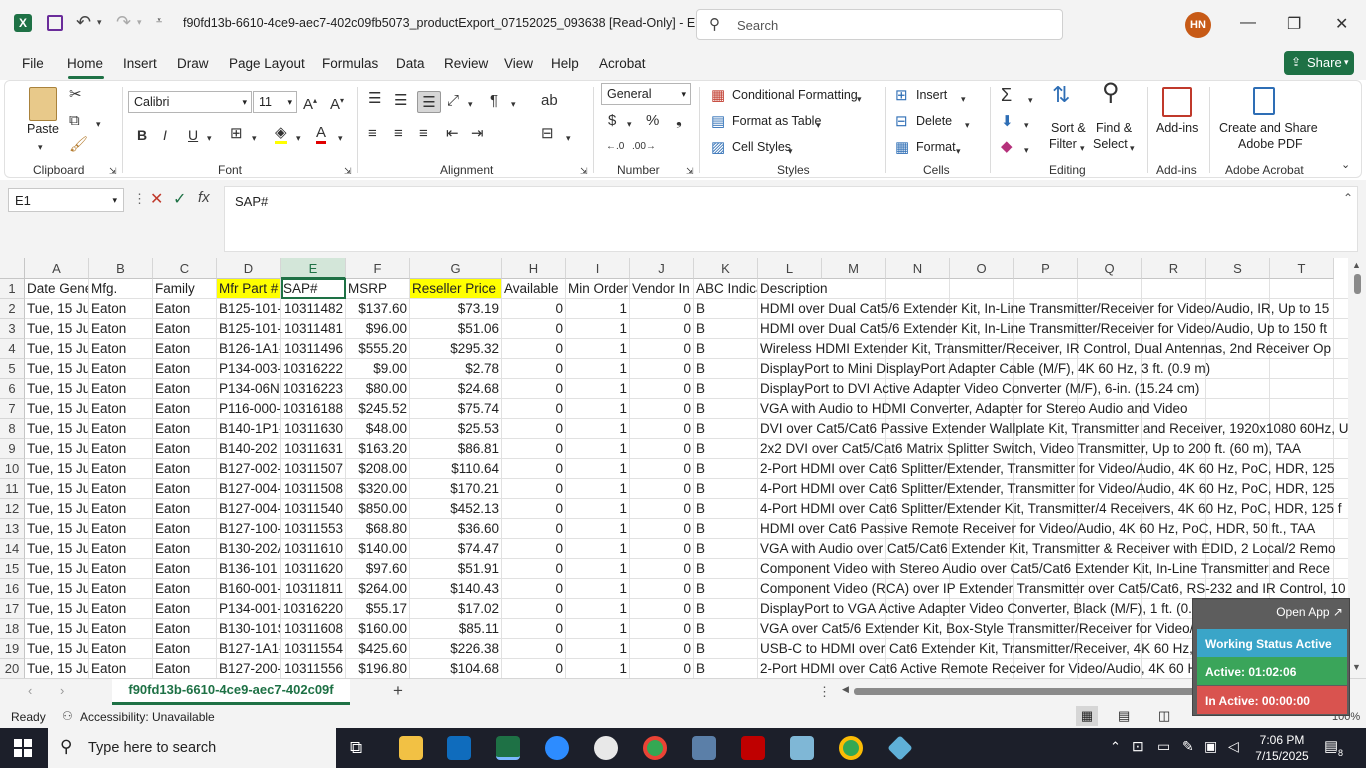 The height and width of the screenshot is (768, 1366). I want to click on comma-style-icon: ❟, so click(679, 121).